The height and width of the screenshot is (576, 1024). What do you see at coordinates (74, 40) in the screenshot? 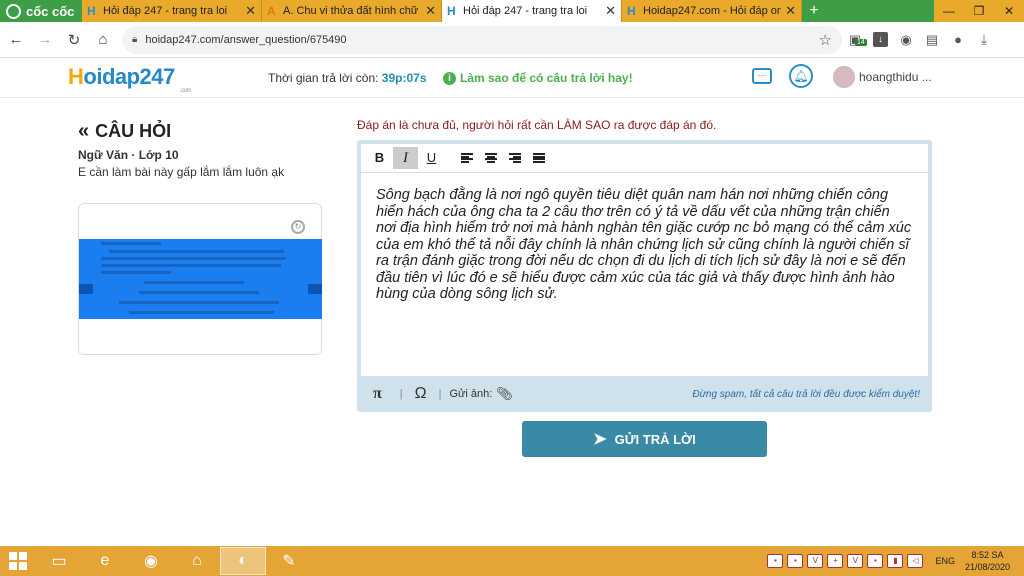
I see `reload-icon: ↻` at bounding box center [74, 40].